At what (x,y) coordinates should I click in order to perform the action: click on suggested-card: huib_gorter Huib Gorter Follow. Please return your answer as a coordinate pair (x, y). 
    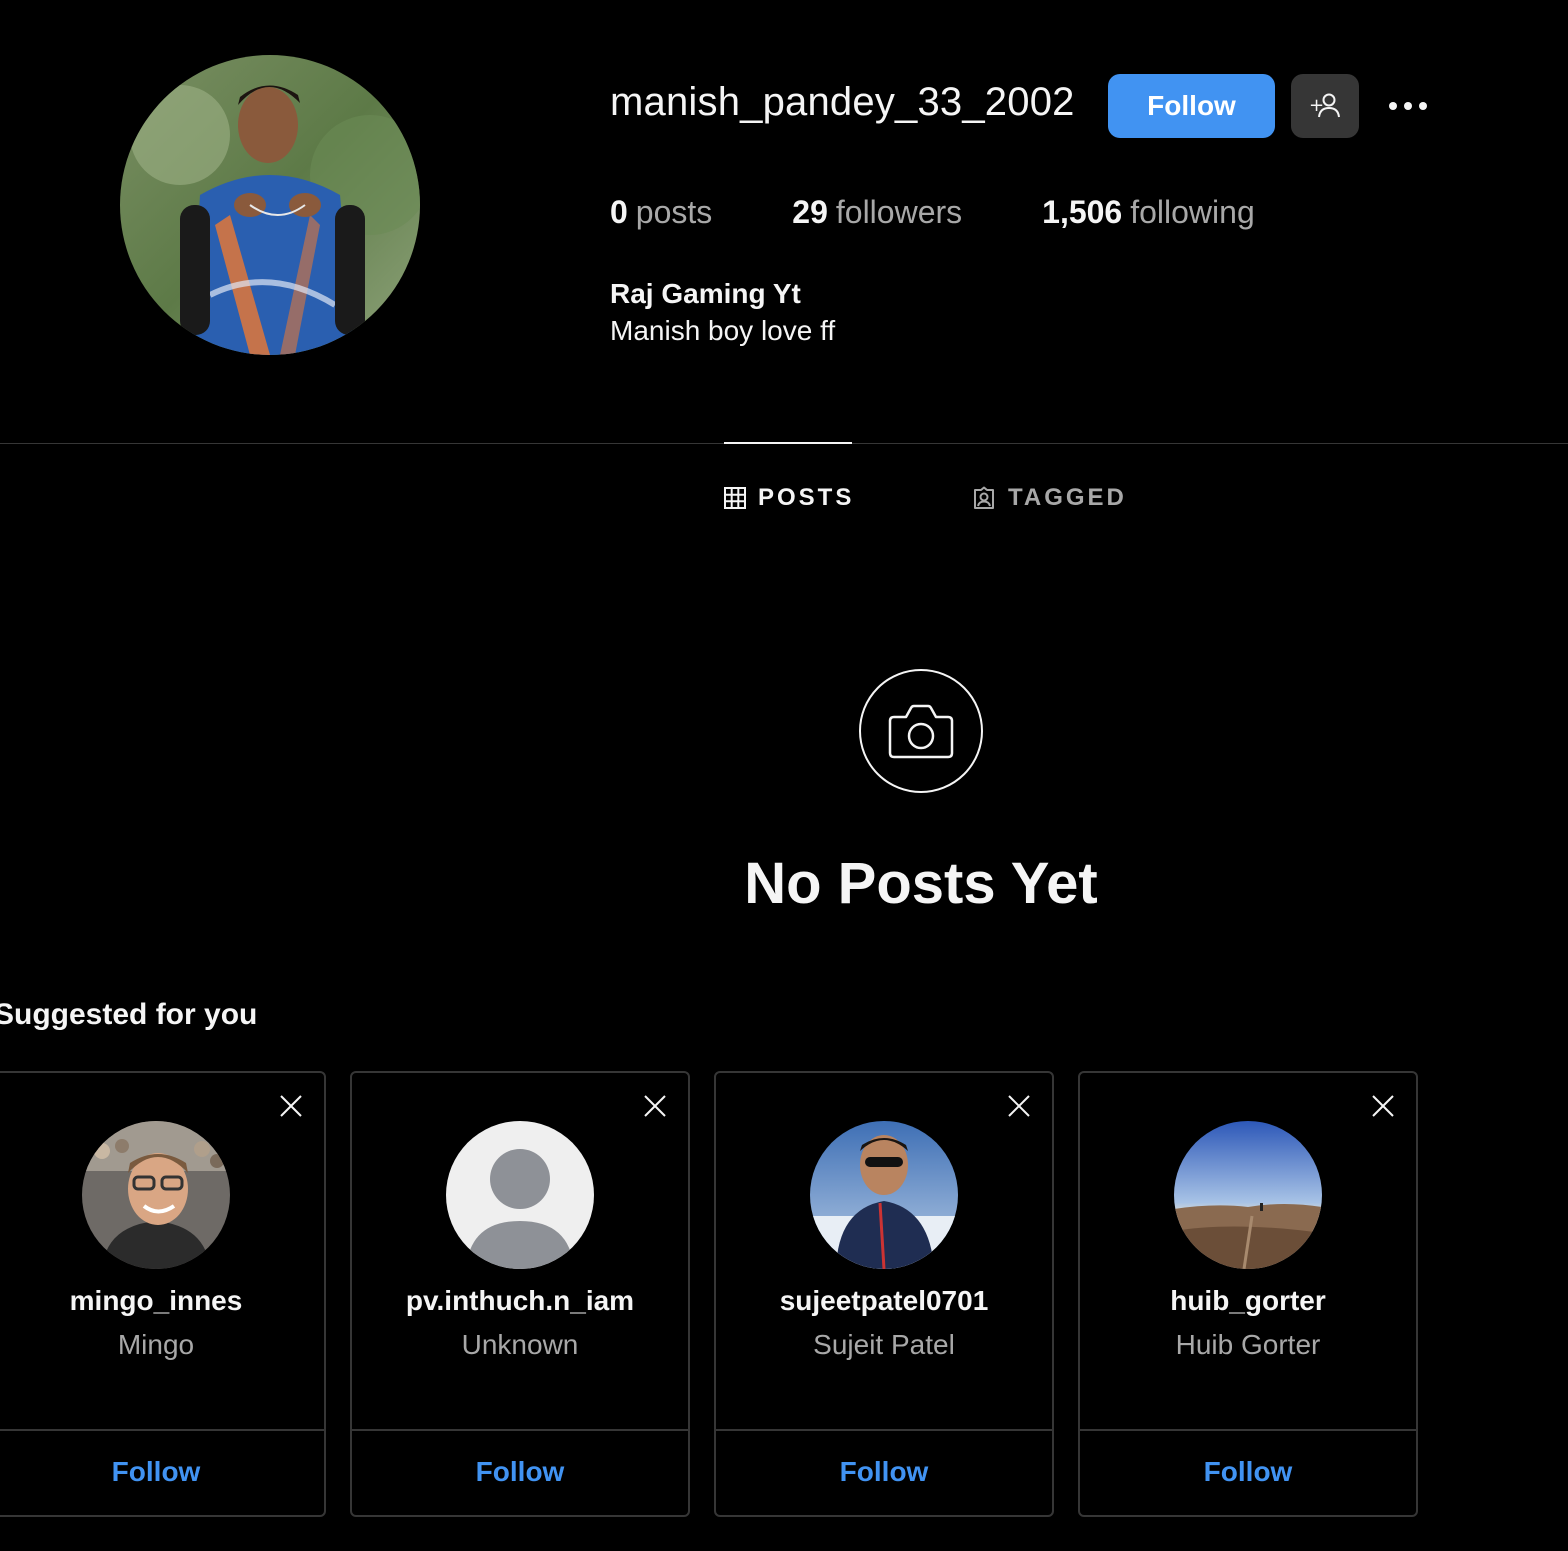
    Looking at the image, I should click on (1248, 1294).